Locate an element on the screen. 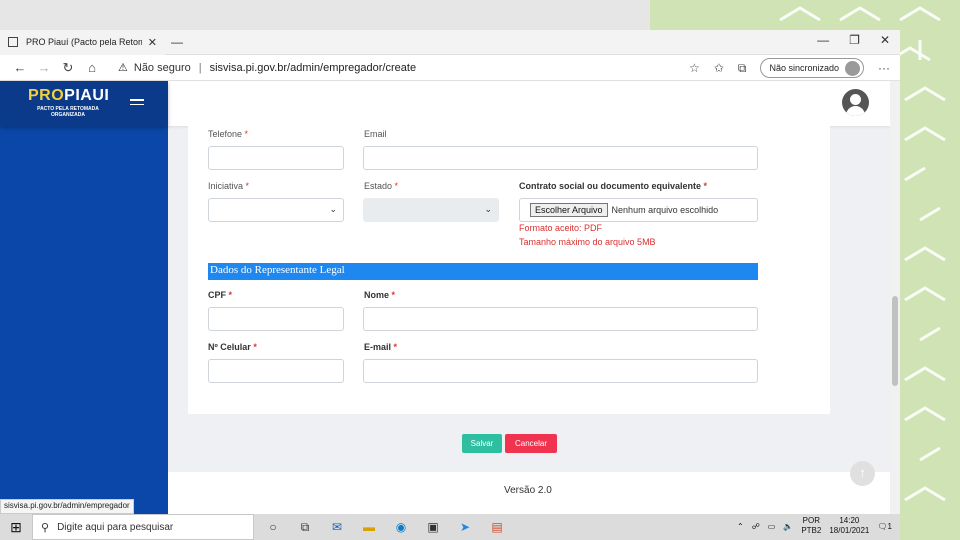  edge-icon: ◉ is located at coordinates (401, 527).